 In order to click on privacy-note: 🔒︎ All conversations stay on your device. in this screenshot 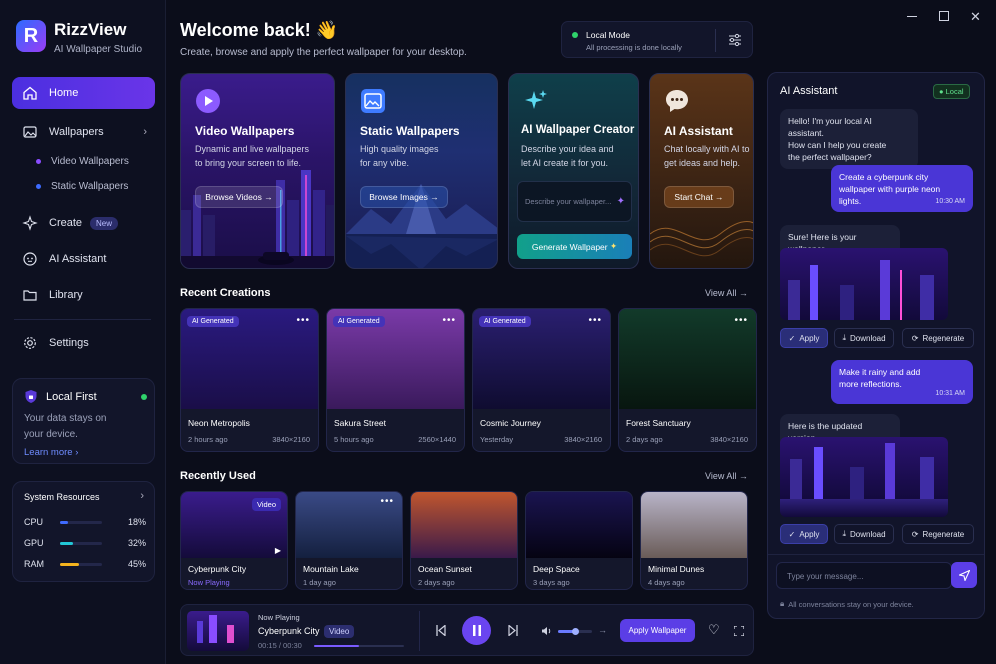, I will do `click(847, 604)`.